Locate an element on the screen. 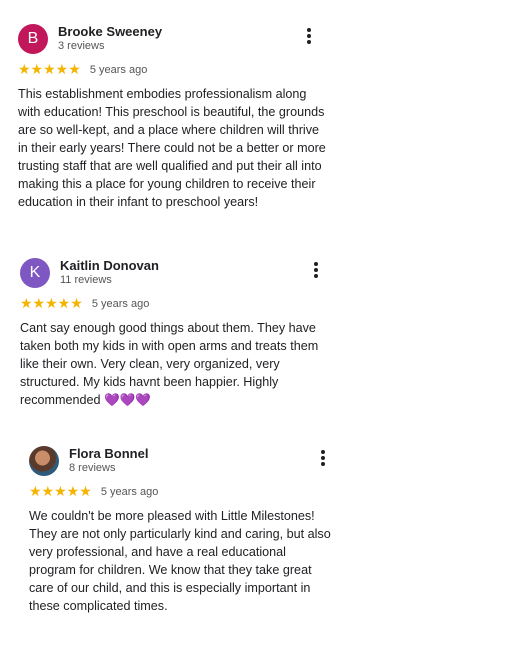  reviewer-name: Kaitlin Donovan is located at coordinates (109, 265).